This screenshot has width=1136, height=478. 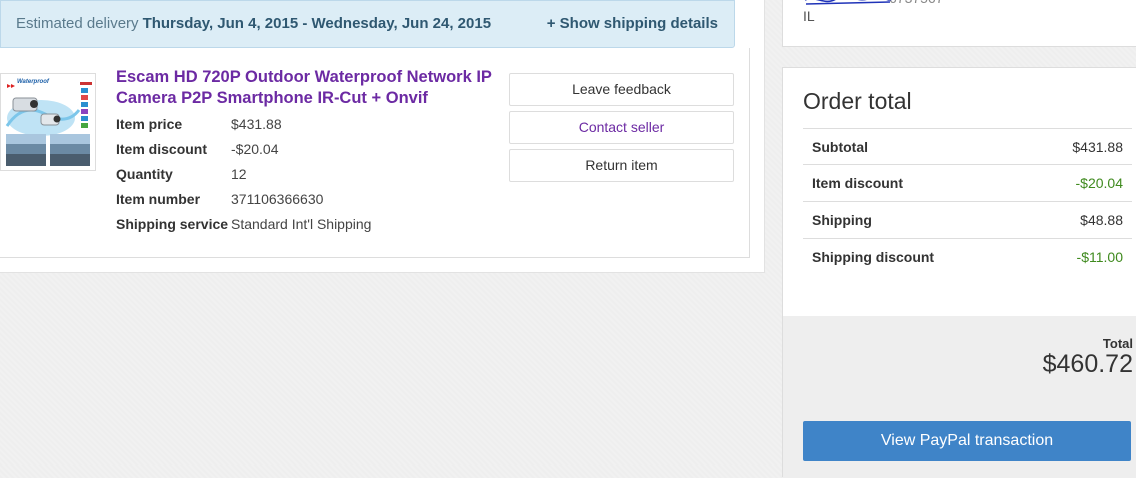 What do you see at coordinates (144, 174) in the screenshot?
I see `detail-label: Quantity` at bounding box center [144, 174].